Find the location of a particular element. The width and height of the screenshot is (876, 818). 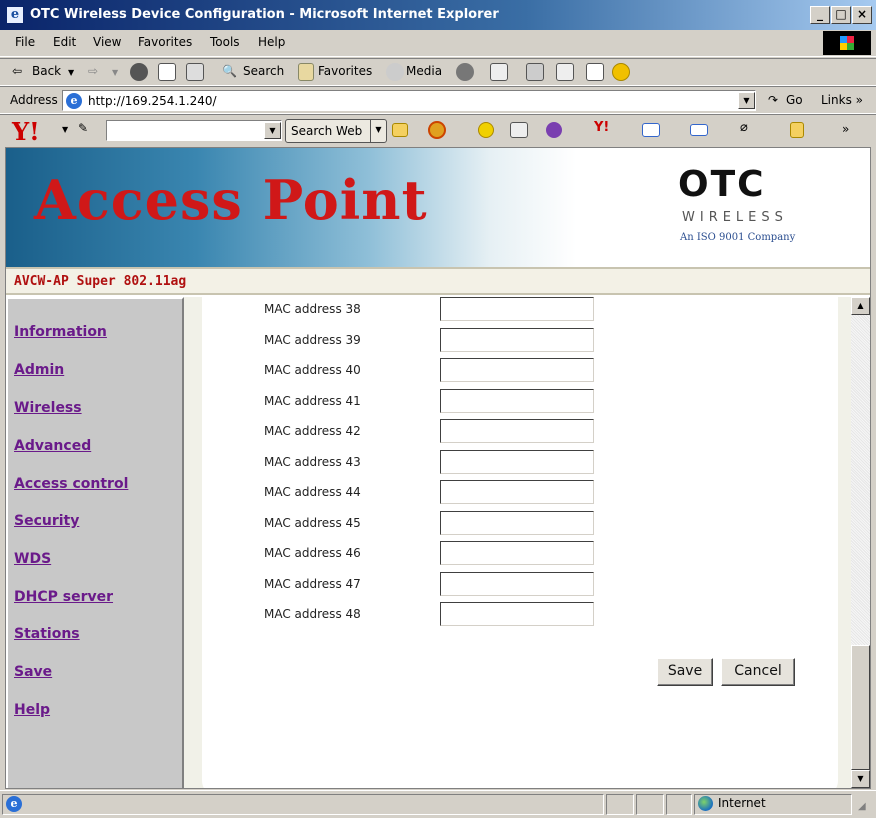

go-button: Go is located at coordinates (794, 100).